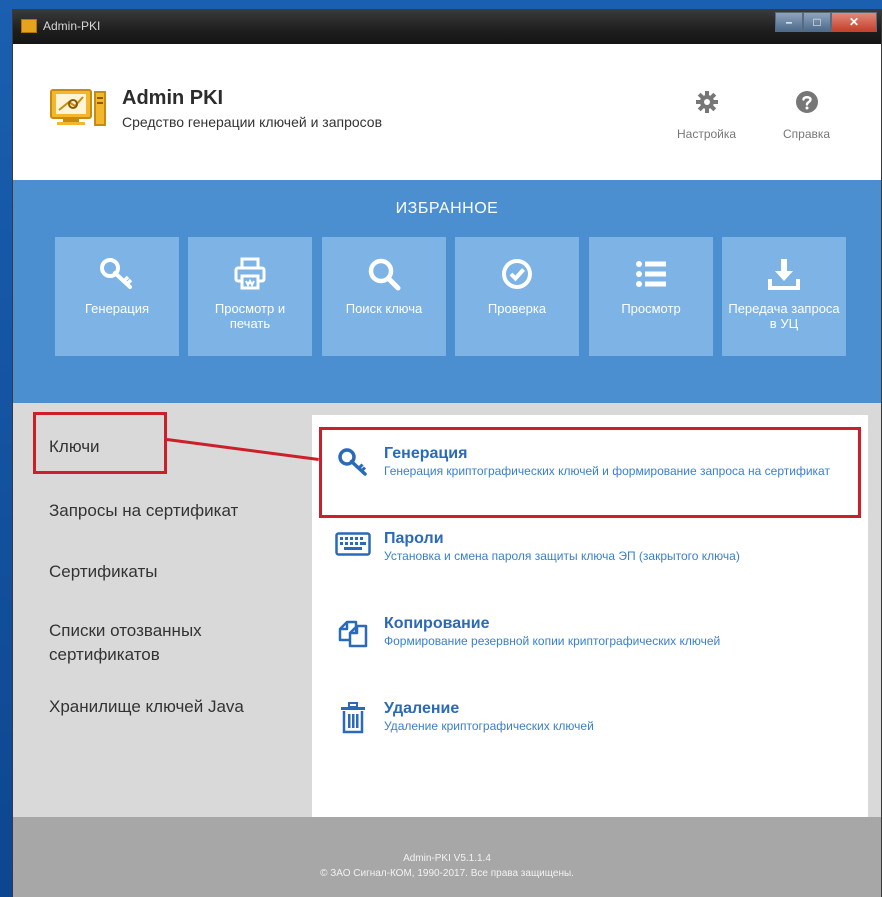  Describe the element at coordinates (173, 98) in the screenshot. I see `app-name: Admin PKI` at that location.